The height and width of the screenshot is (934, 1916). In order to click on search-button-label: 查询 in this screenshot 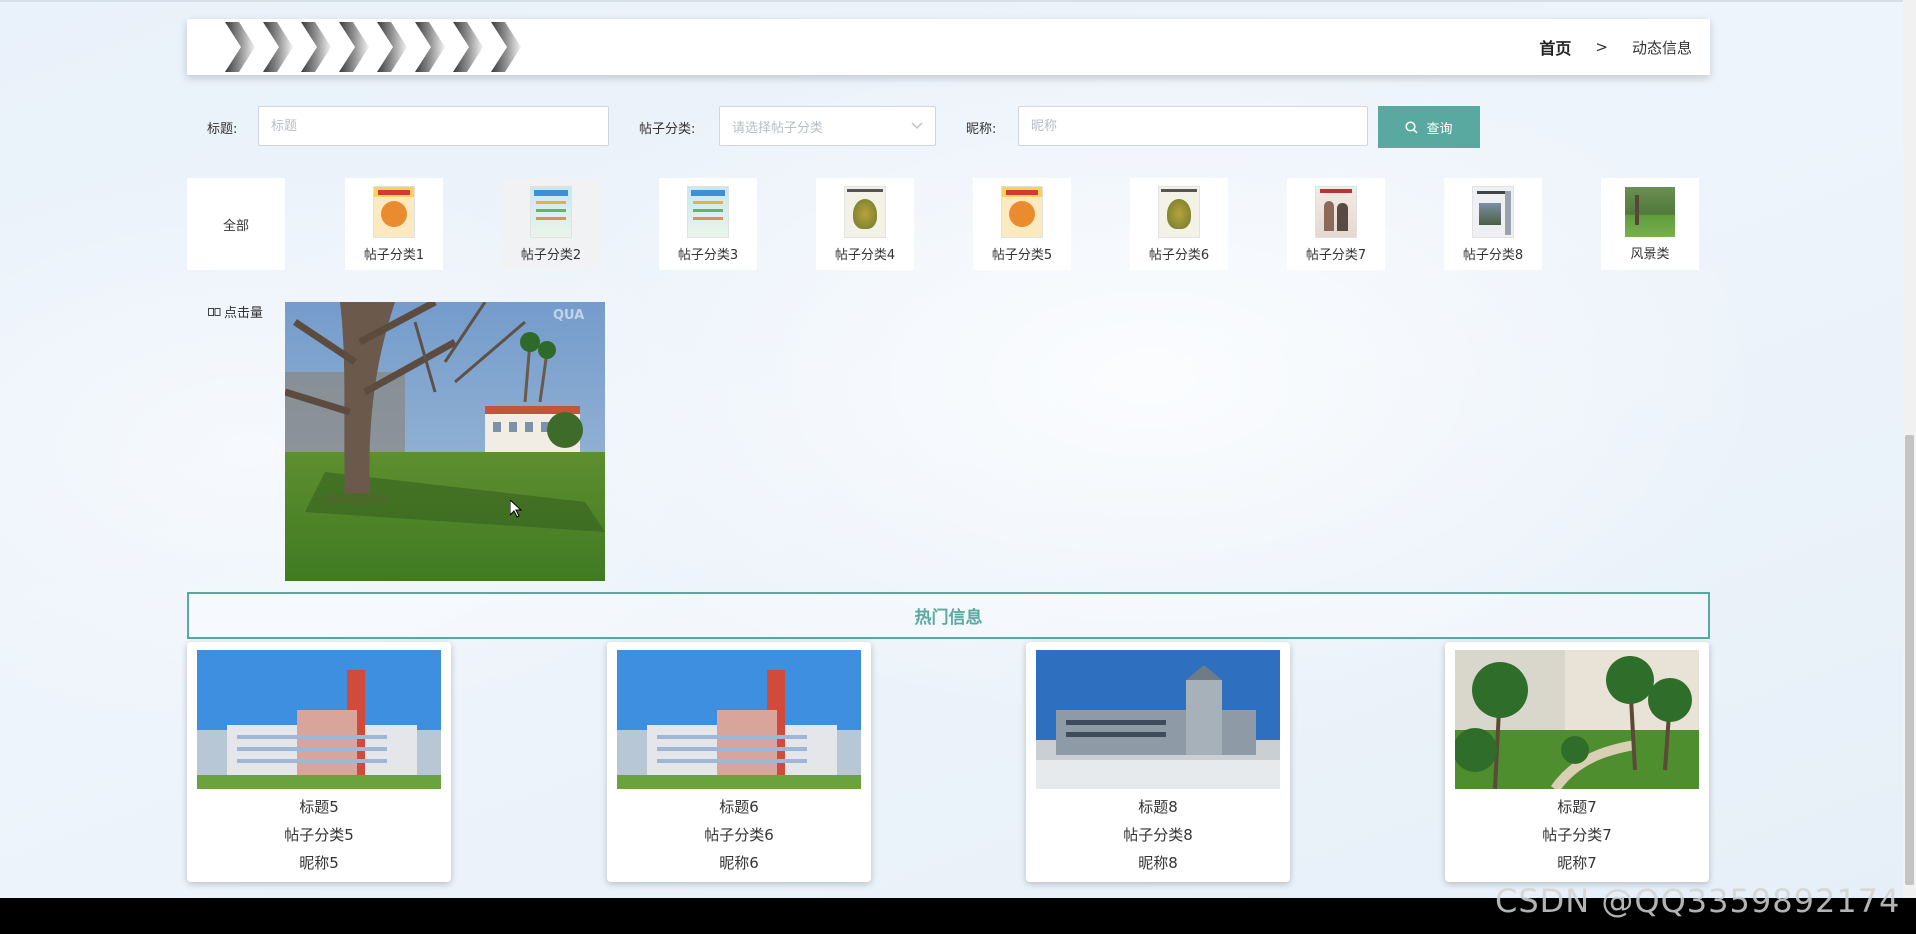, I will do `click(1439, 129)`.